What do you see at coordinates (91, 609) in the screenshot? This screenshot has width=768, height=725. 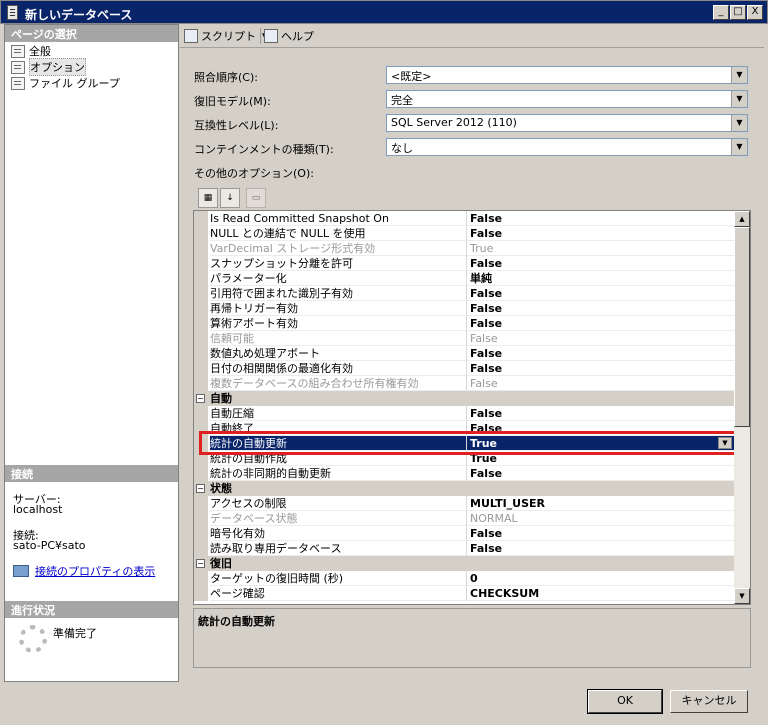 I see `progress-header: 進行状況` at bounding box center [91, 609].